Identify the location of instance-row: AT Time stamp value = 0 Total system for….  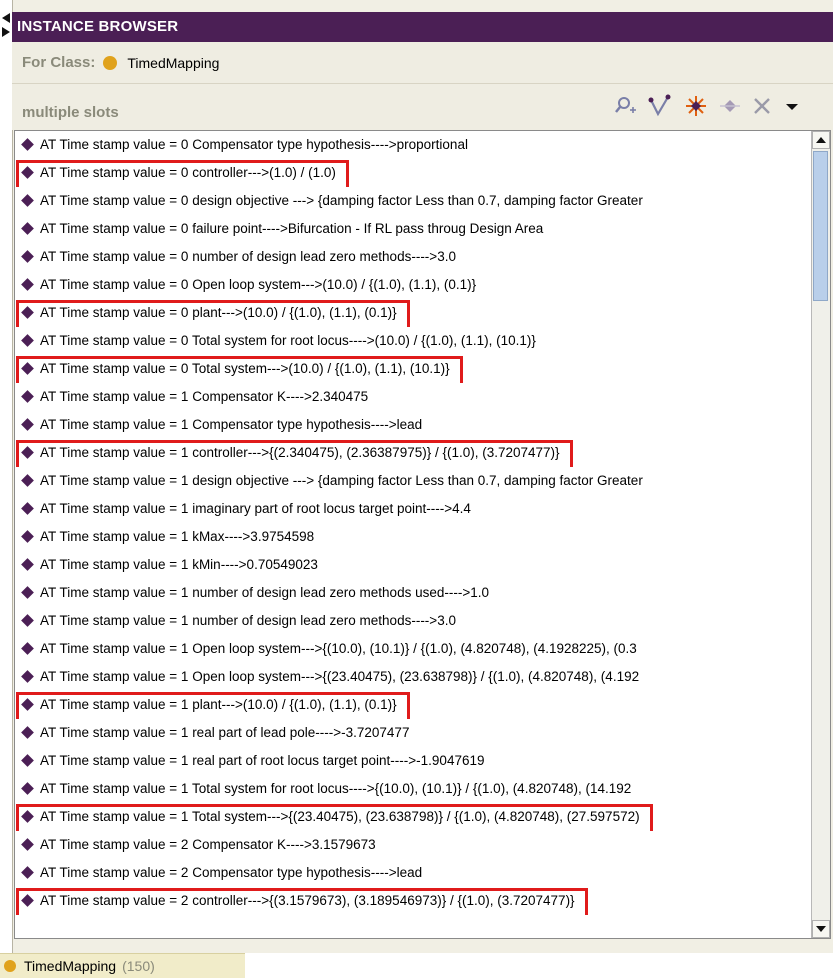
(413, 341).